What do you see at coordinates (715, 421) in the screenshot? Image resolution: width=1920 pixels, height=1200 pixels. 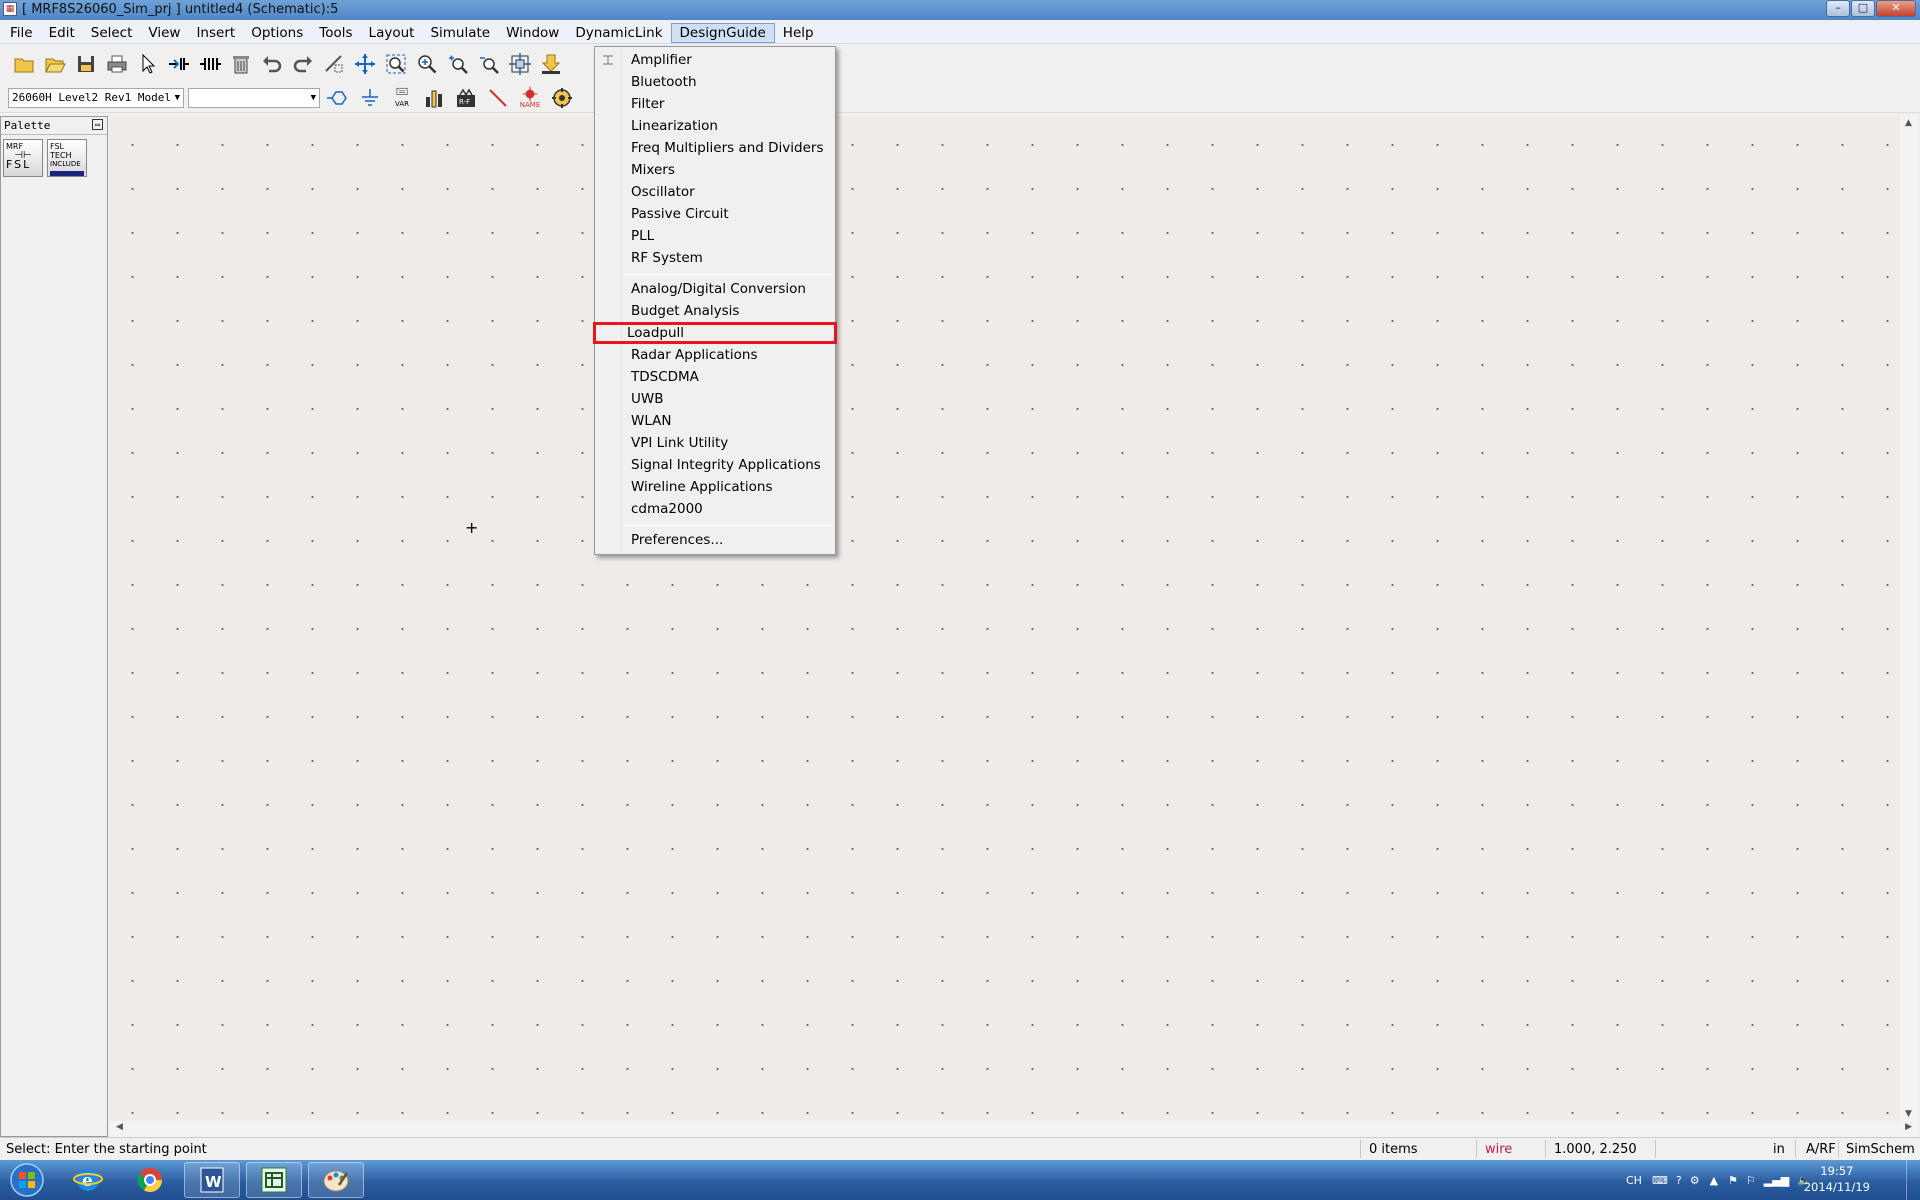 I see `menu-item-wlan: WLAN` at bounding box center [715, 421].